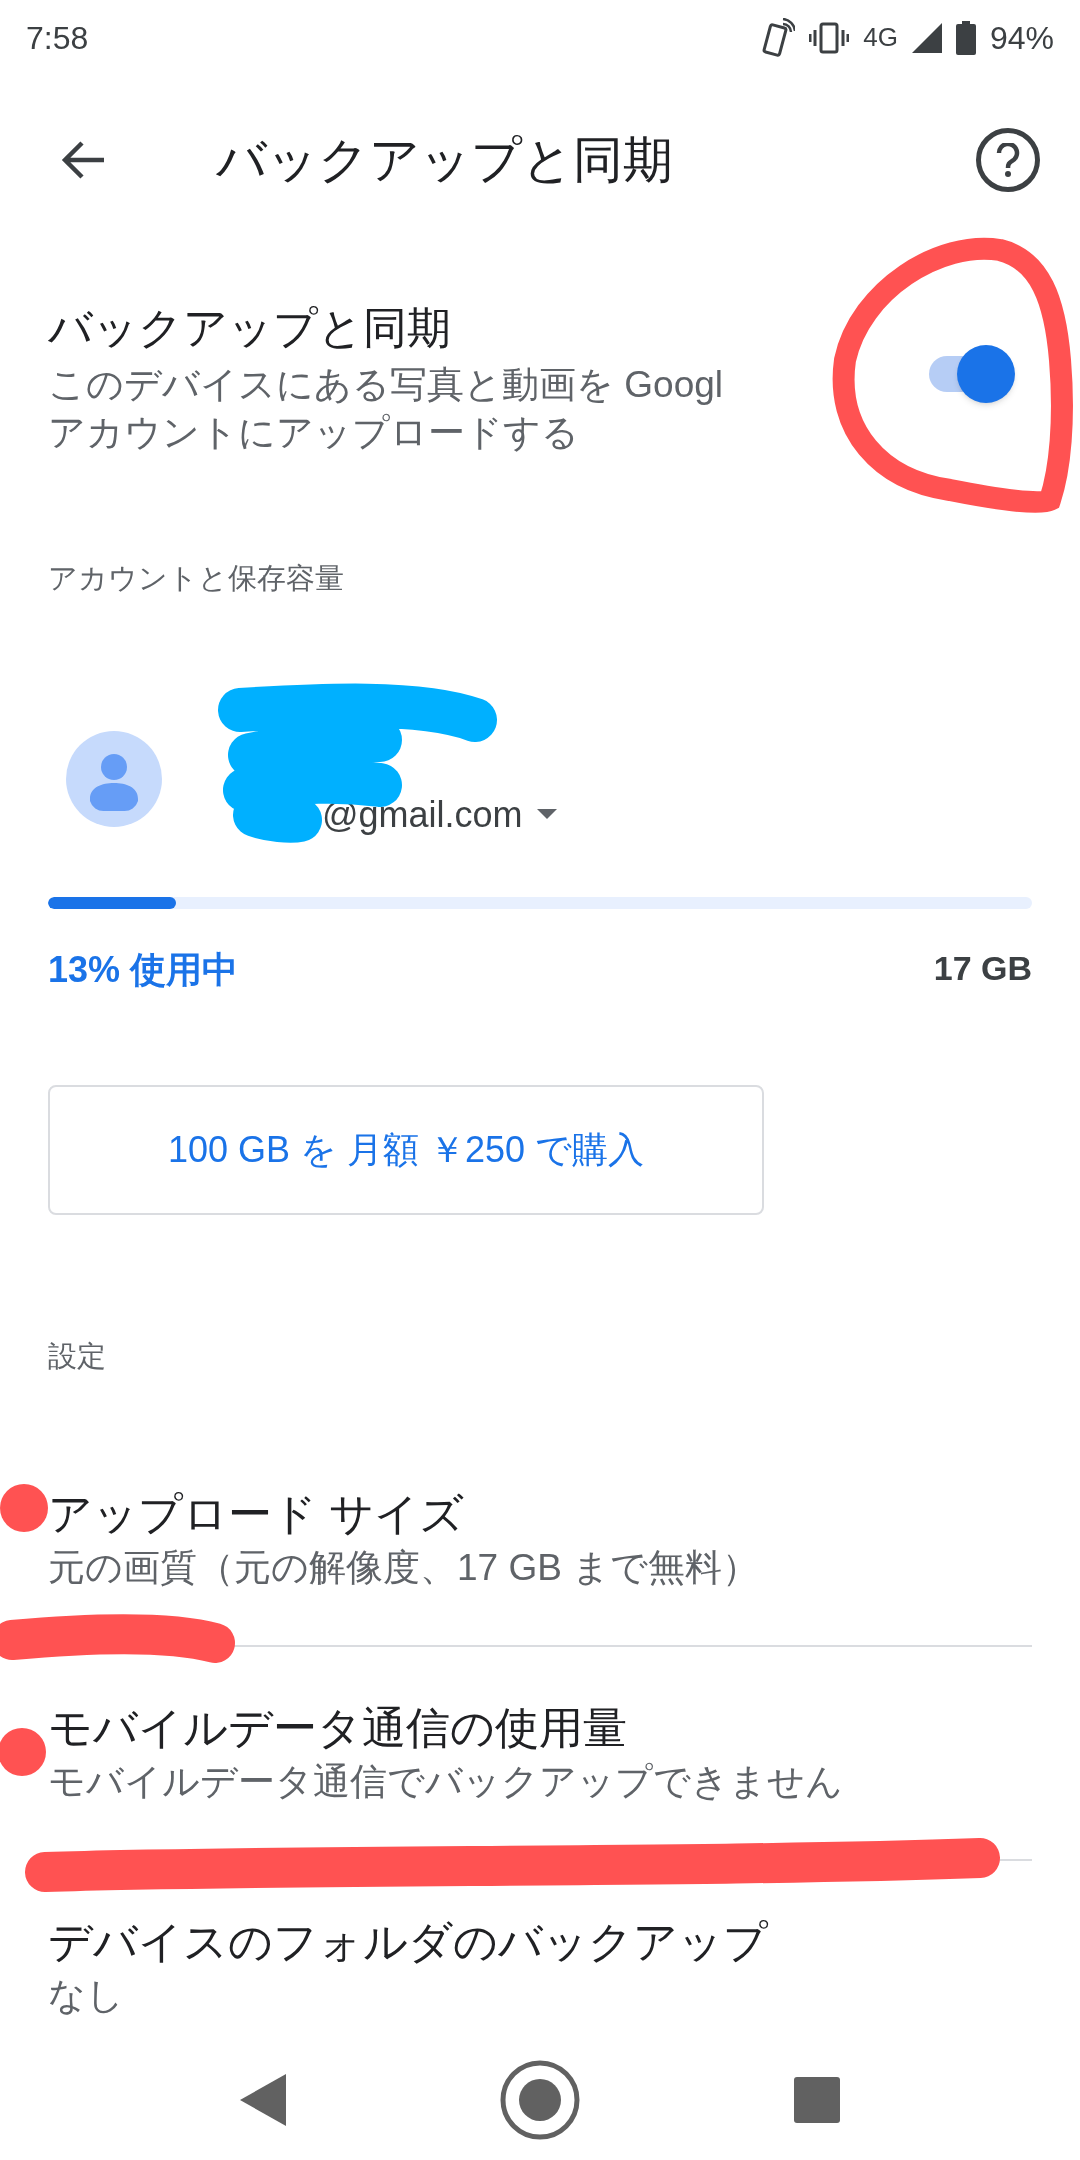  I want to click on back-arrow-icon, so click(83, 160).